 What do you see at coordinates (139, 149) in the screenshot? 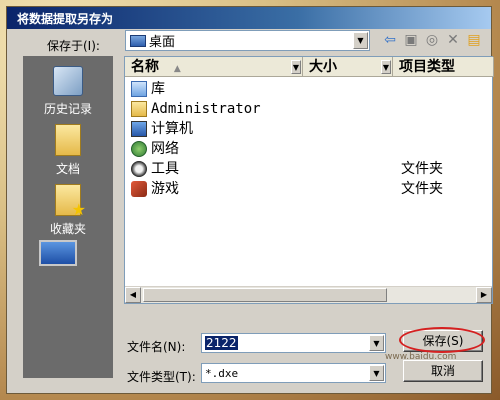
I see `network-icon` at bounding box center [139, 149].